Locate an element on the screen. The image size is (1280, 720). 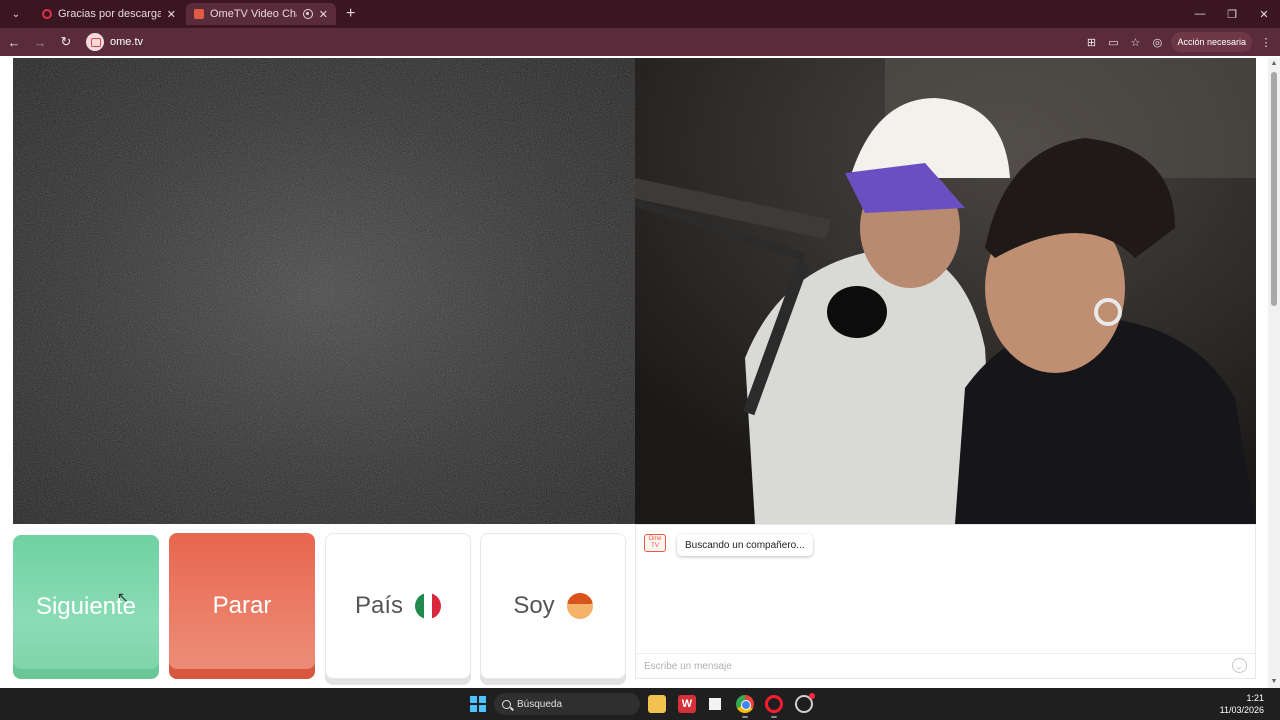
scroll-down-icon: ▼ is located at coordinates (1274, 682).